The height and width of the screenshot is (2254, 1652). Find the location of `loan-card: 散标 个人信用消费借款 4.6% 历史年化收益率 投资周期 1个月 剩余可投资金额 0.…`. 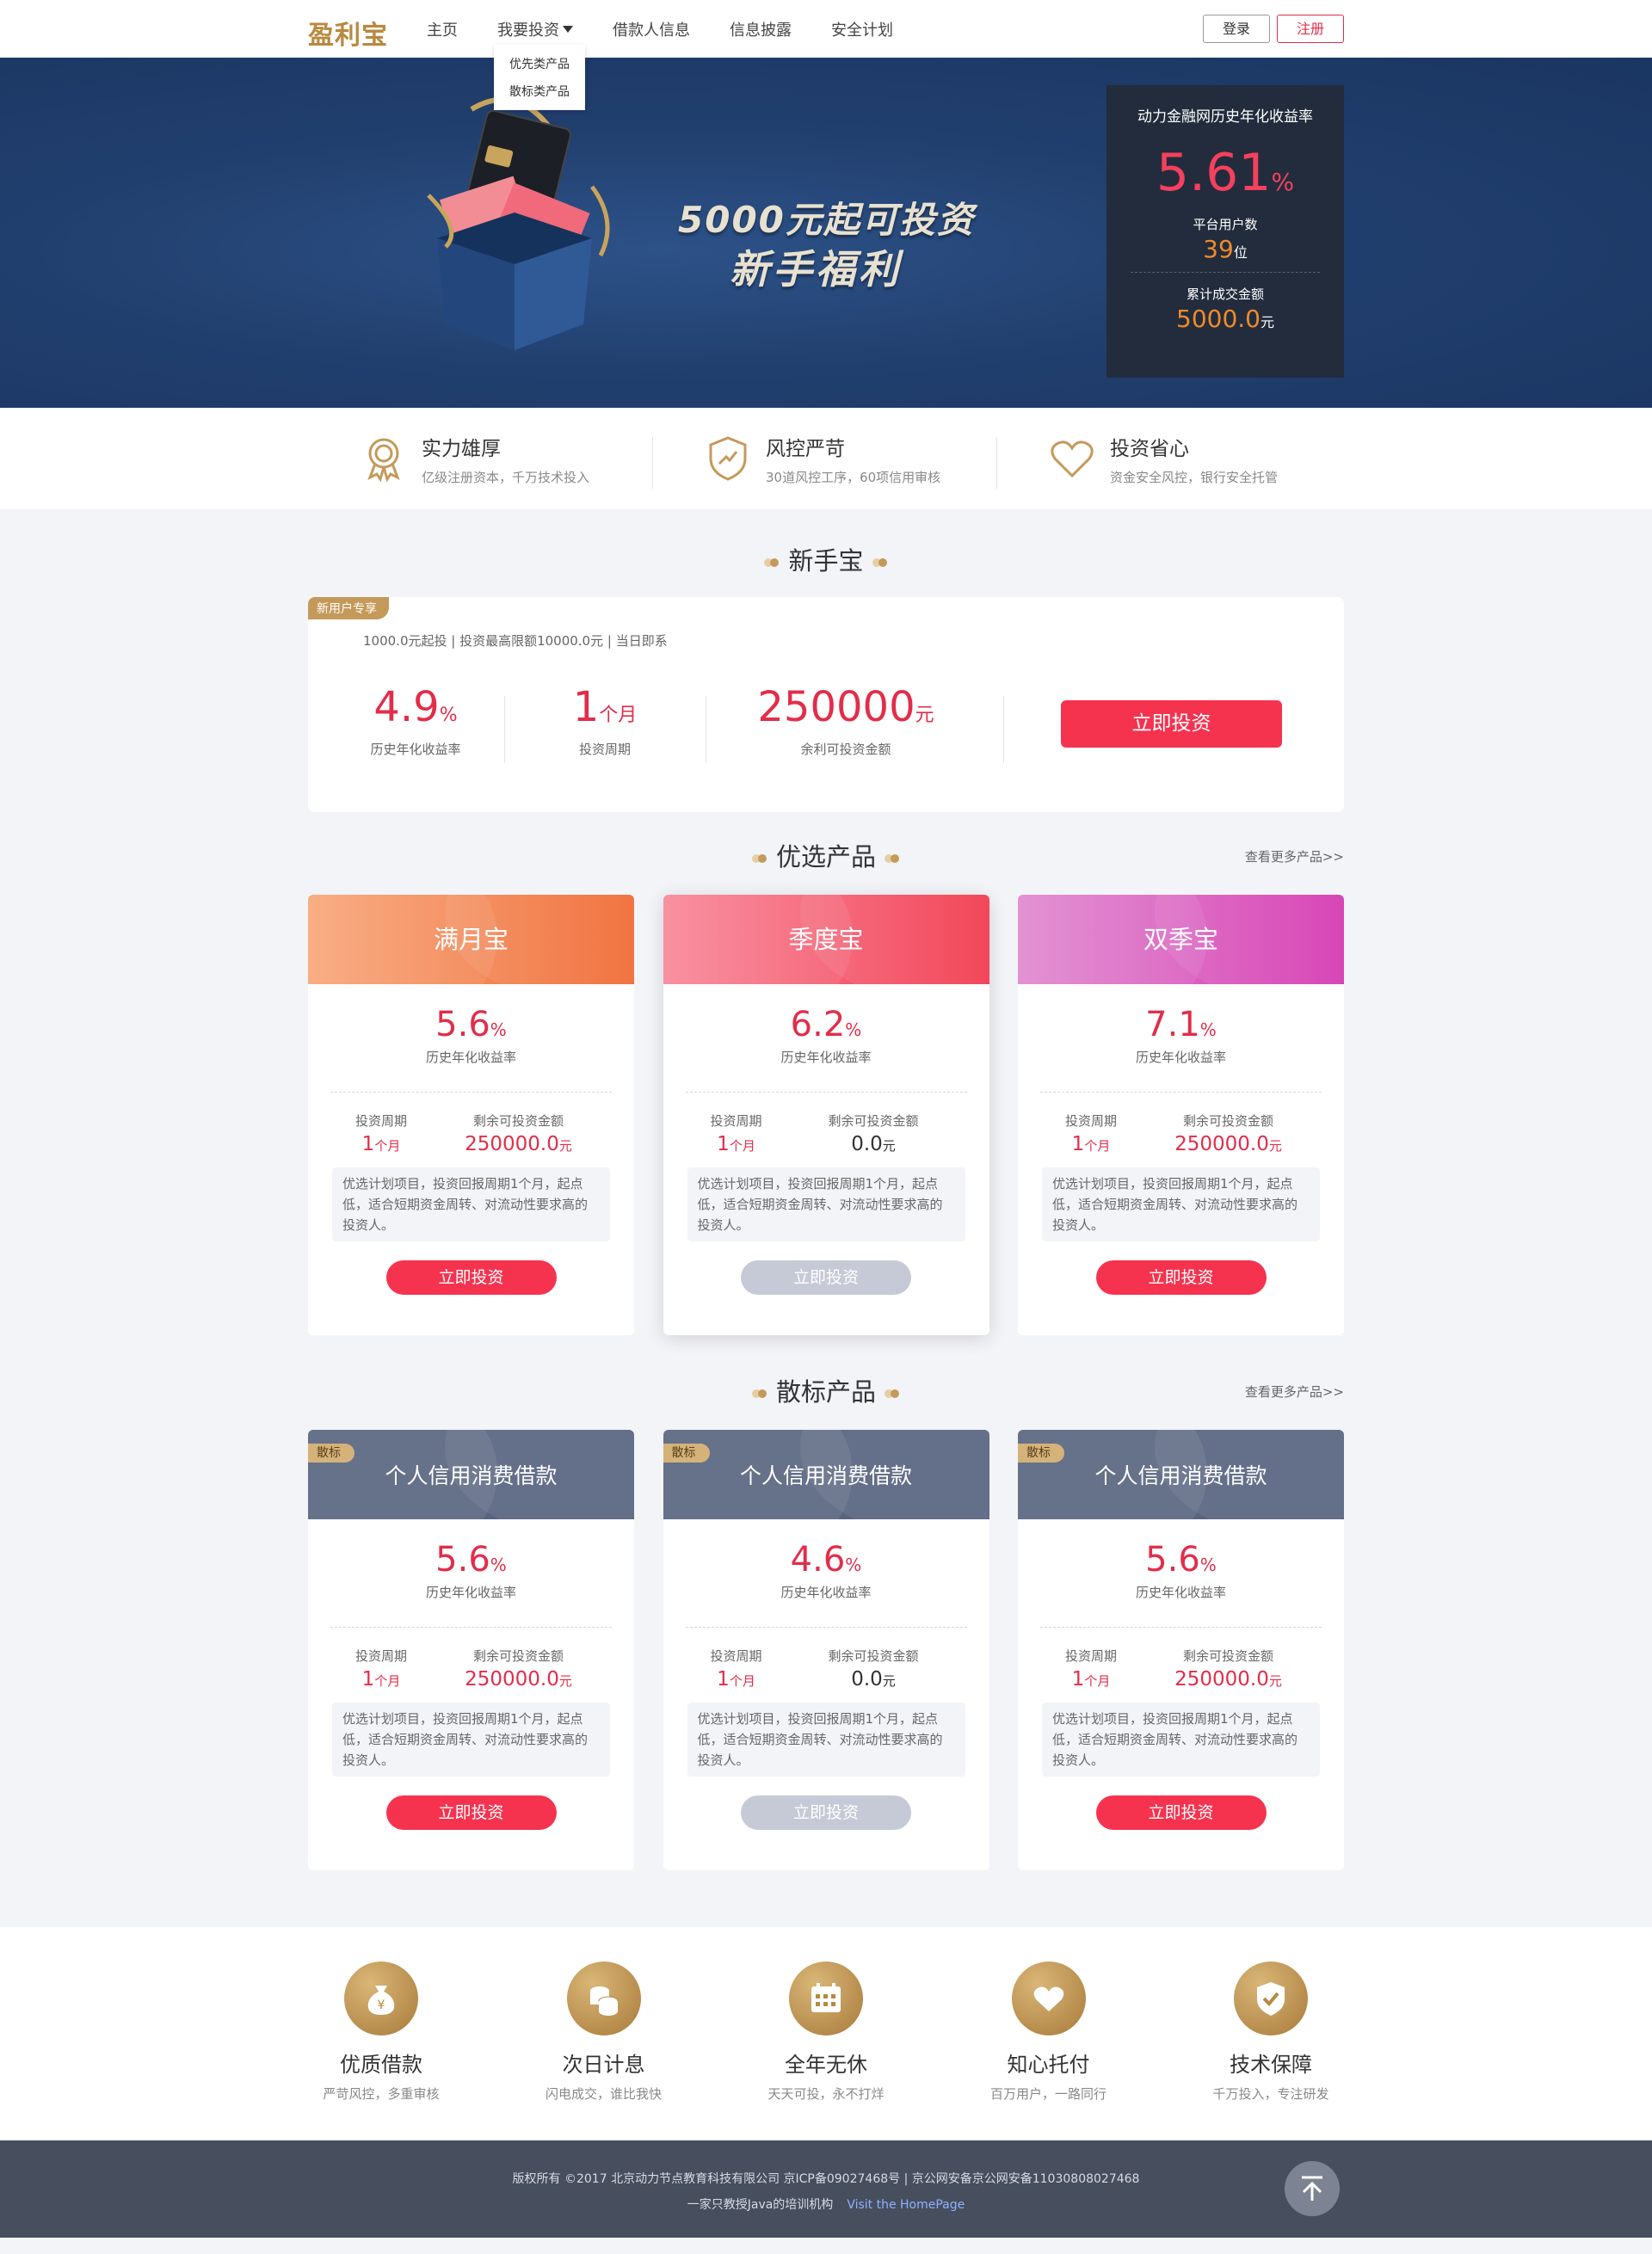

loan-card: 散标 个人信用消费借款 4.6% 历史年化收益率 投资周期 1个月 剩余可投资金额 0.… is located at coordinates (826, 1650).